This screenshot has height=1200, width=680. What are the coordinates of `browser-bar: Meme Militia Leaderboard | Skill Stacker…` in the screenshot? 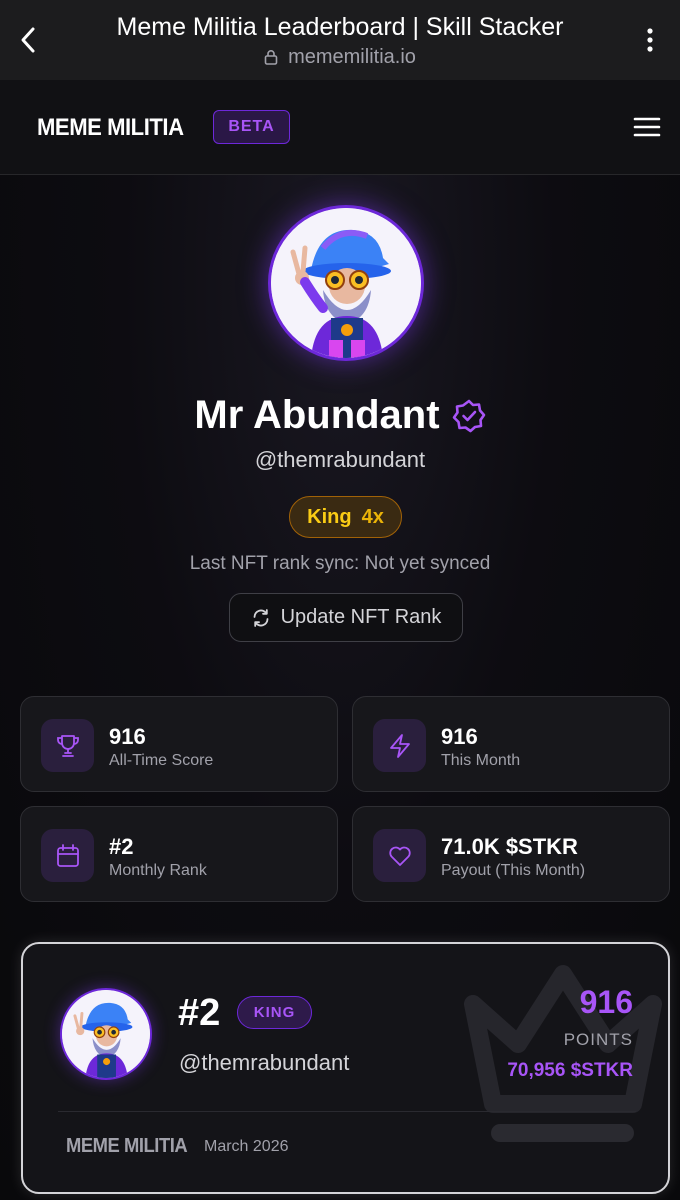 It's located at (340, 40).